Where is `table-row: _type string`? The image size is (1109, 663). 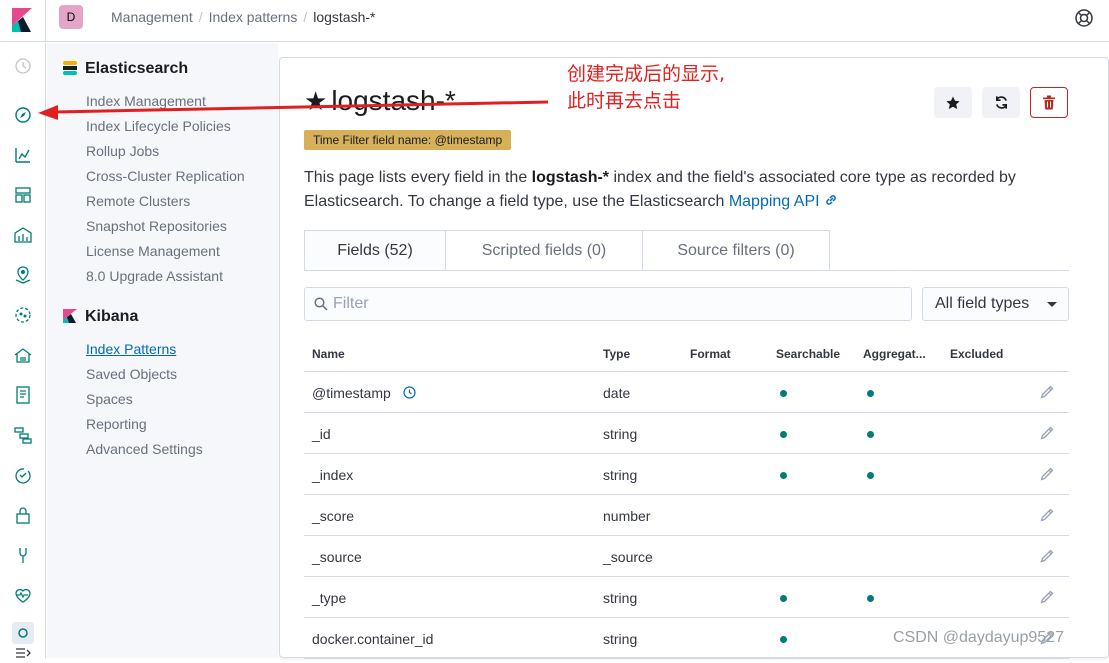 table-row: _type string is located at coordinates (686, 597).